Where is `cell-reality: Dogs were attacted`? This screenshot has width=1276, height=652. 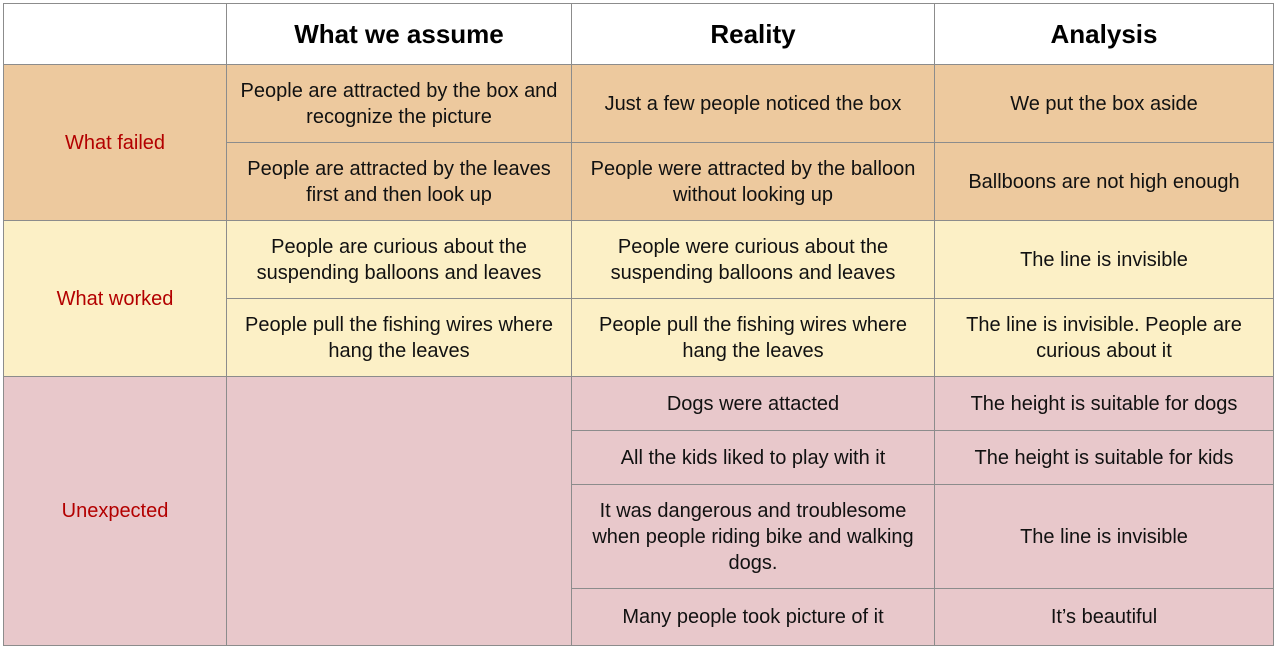 cell-reality: Dogs were attacted is located at coordinates (753, 403).